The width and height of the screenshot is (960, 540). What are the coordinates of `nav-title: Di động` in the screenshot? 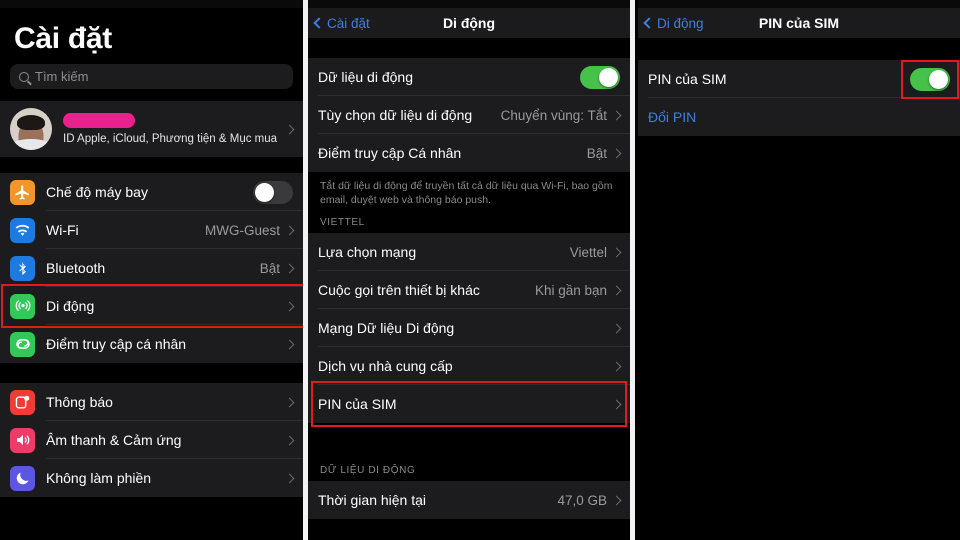 It's located at (469, 23).